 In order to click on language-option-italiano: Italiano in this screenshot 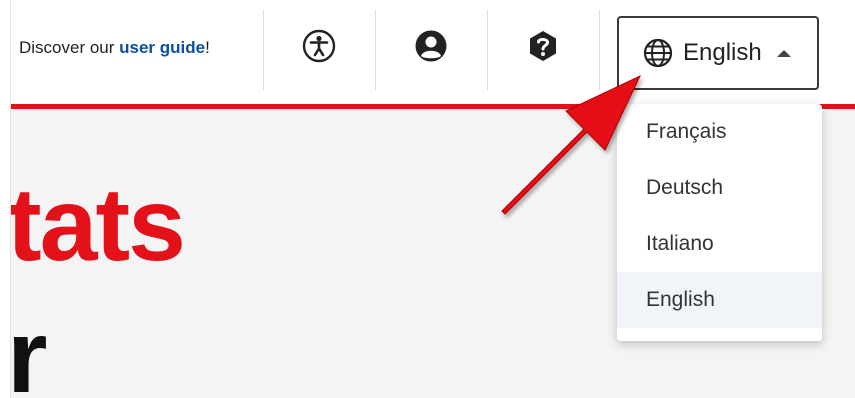, I will do `click(719, 244)`.